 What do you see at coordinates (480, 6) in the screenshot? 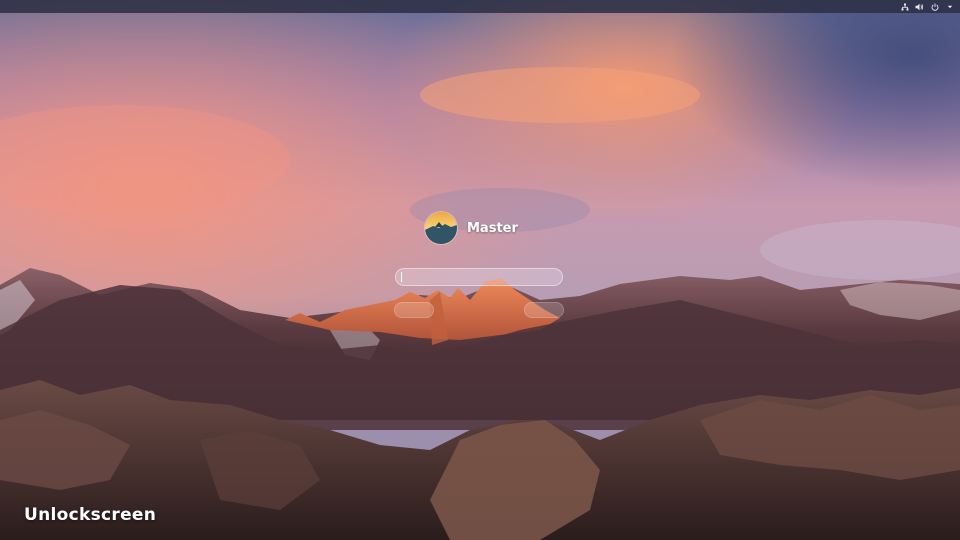
I see `top-panel` at bounding box center [480, 6].